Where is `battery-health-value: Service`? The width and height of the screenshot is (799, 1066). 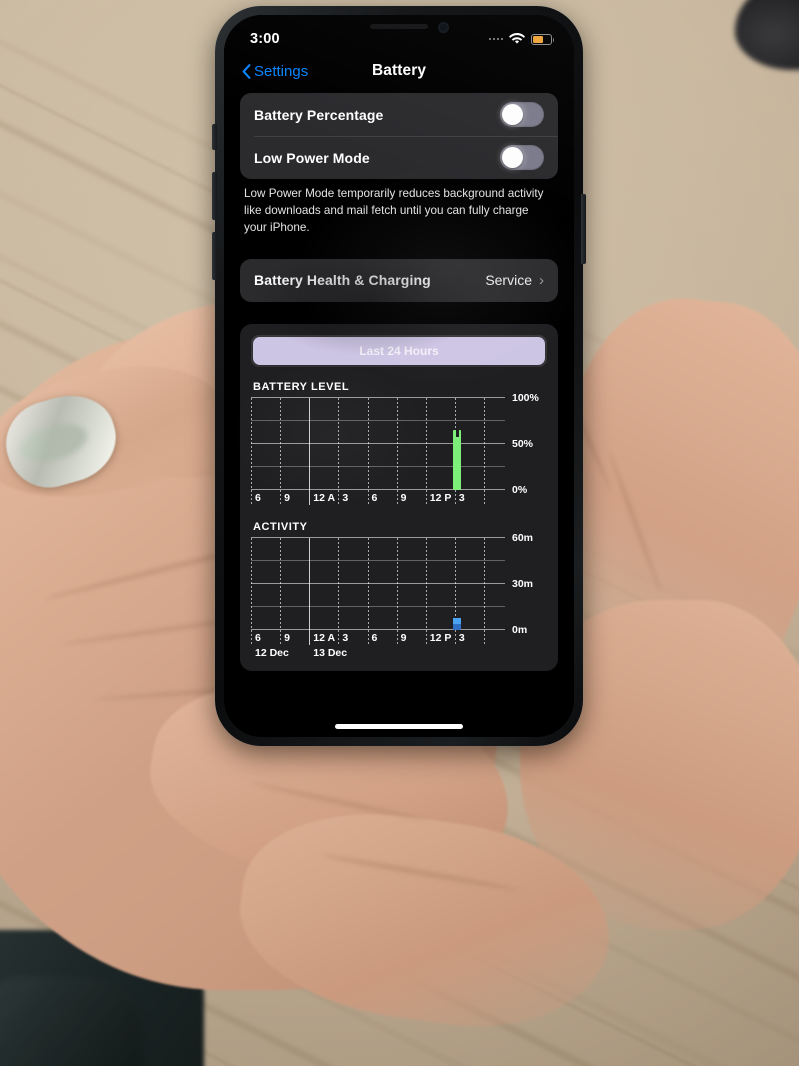
battery-health-value: Service is located at coordinates (508, 280).